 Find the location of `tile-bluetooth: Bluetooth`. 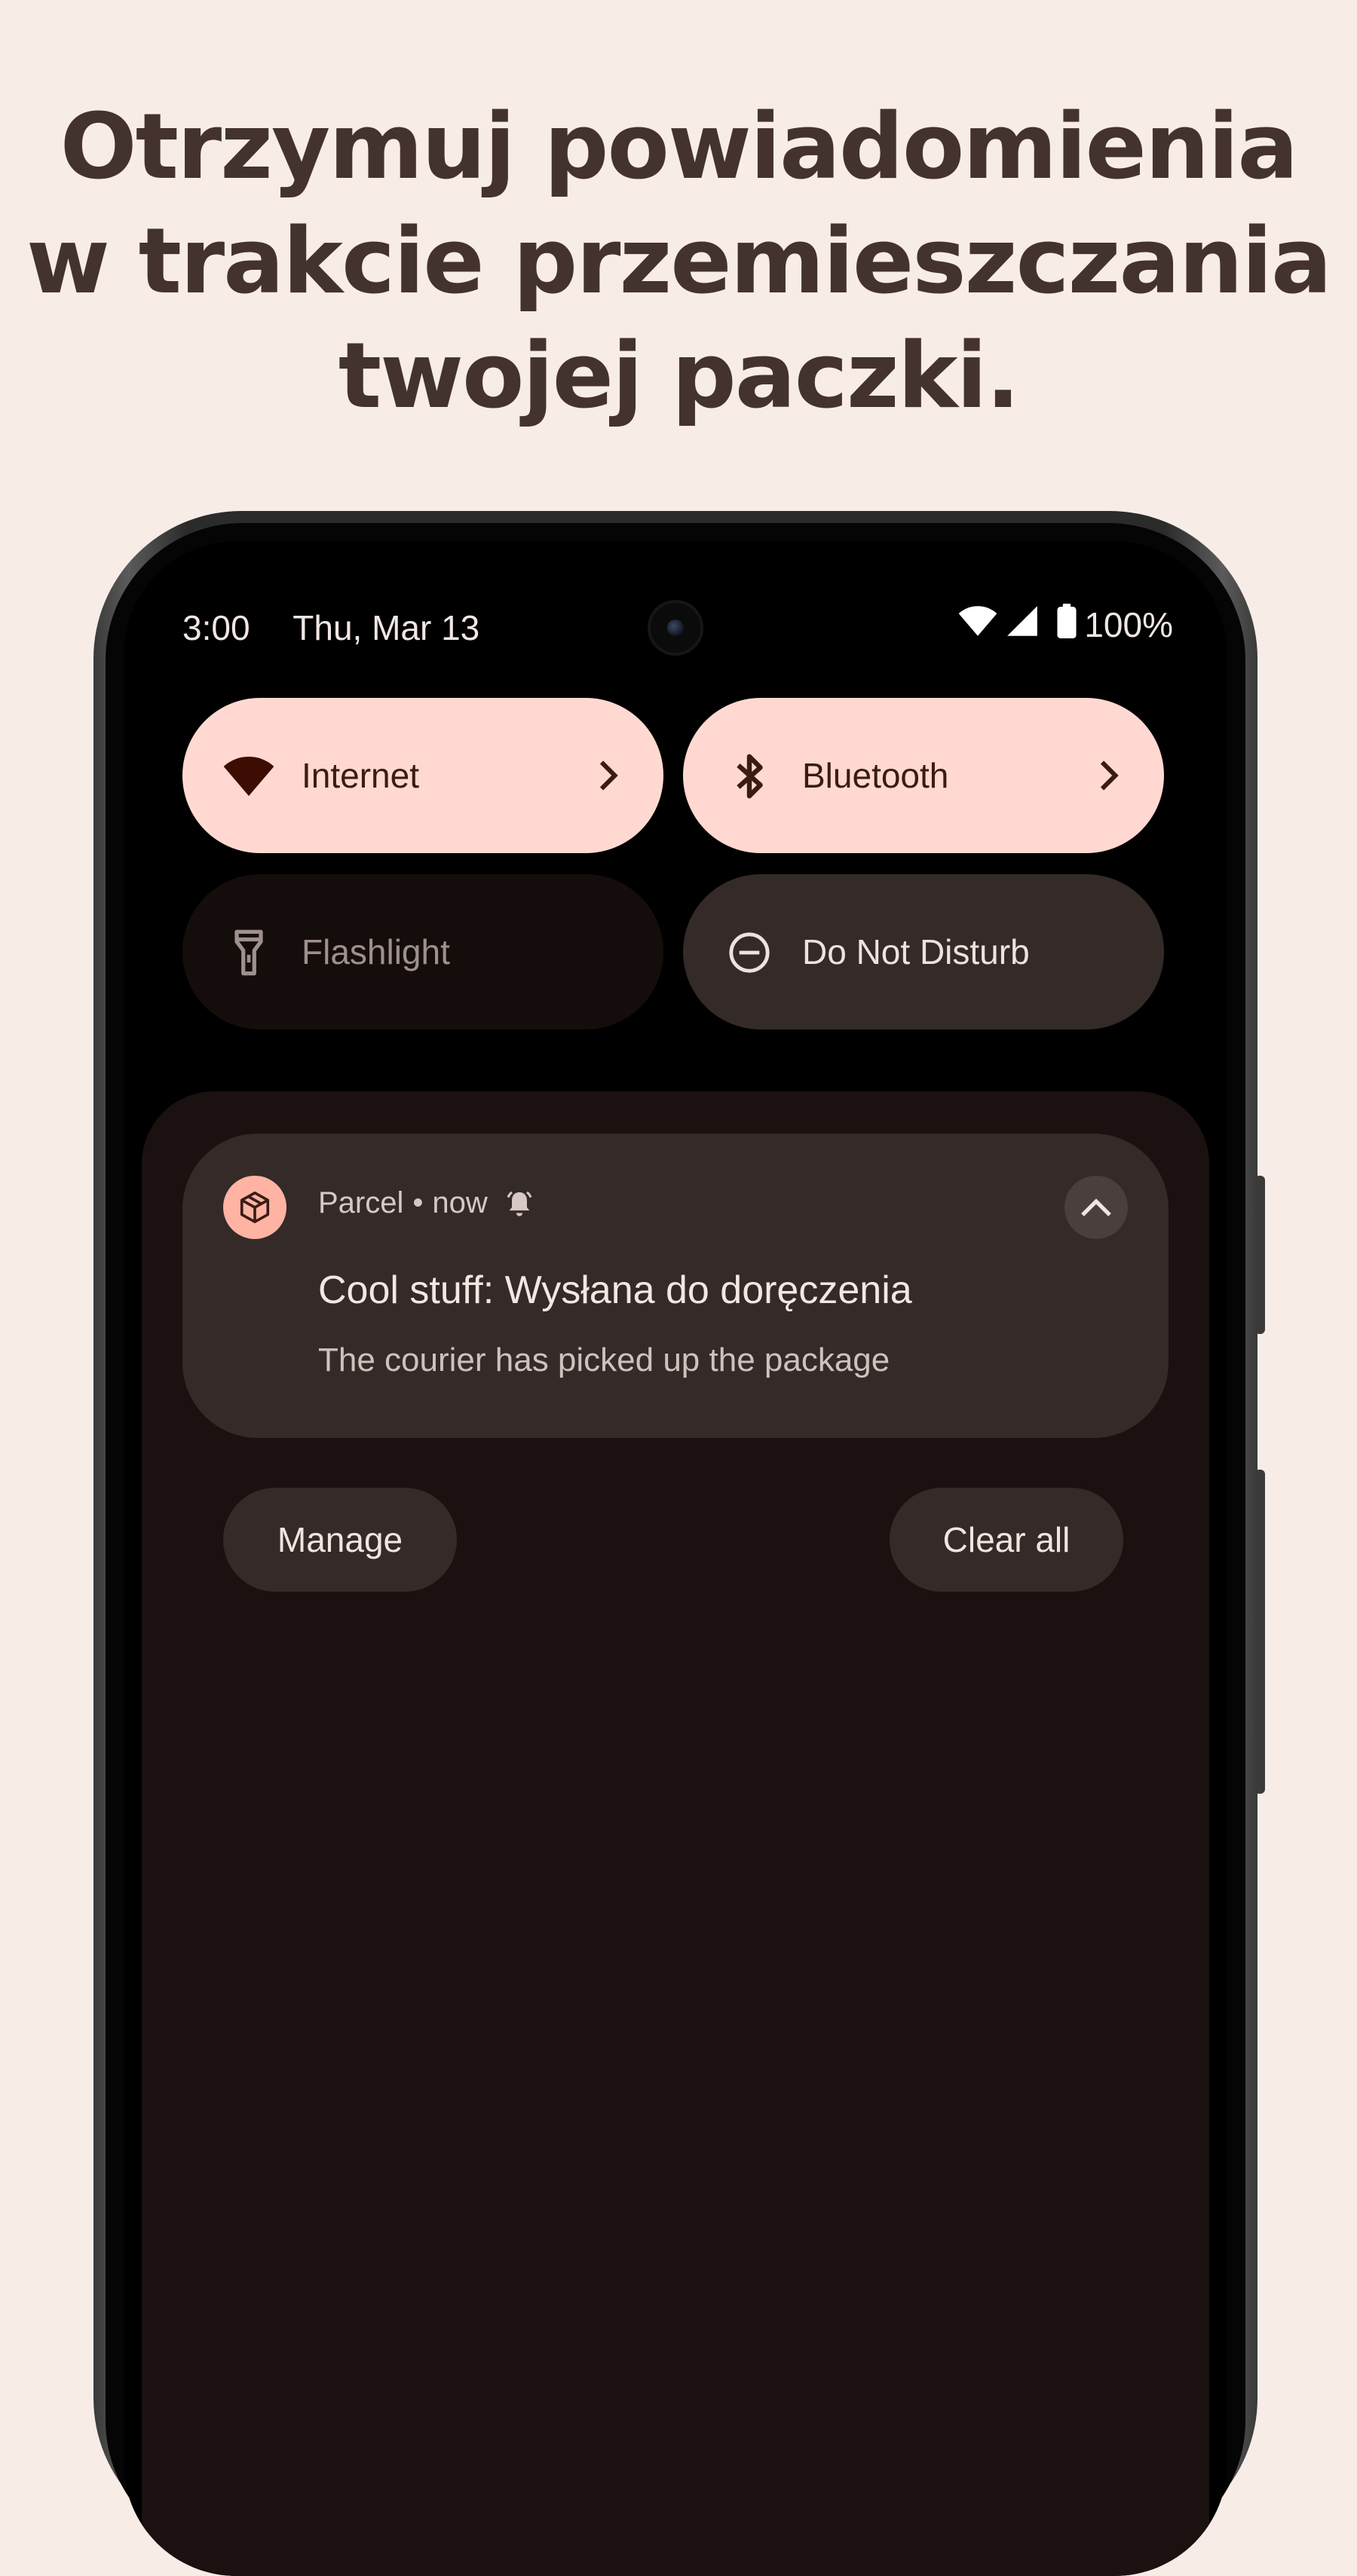

tile-bluetooth: Bluetooth is located at coordinates (924, 775).